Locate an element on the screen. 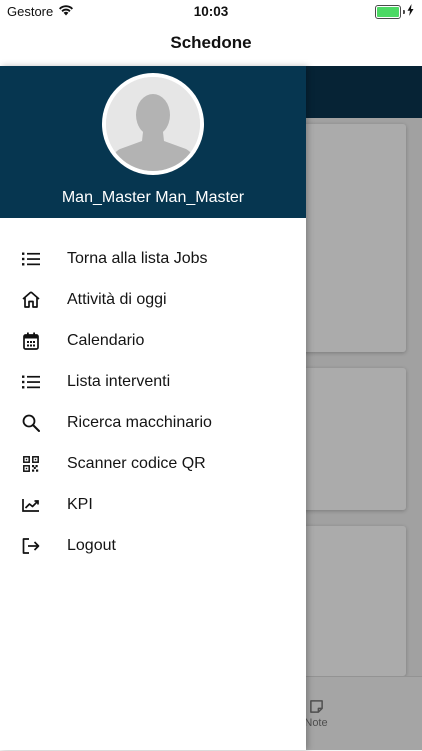 The width and height of the screenshot is (422, 751). menu-item-label: KPI is located at coordinates (80, 504).